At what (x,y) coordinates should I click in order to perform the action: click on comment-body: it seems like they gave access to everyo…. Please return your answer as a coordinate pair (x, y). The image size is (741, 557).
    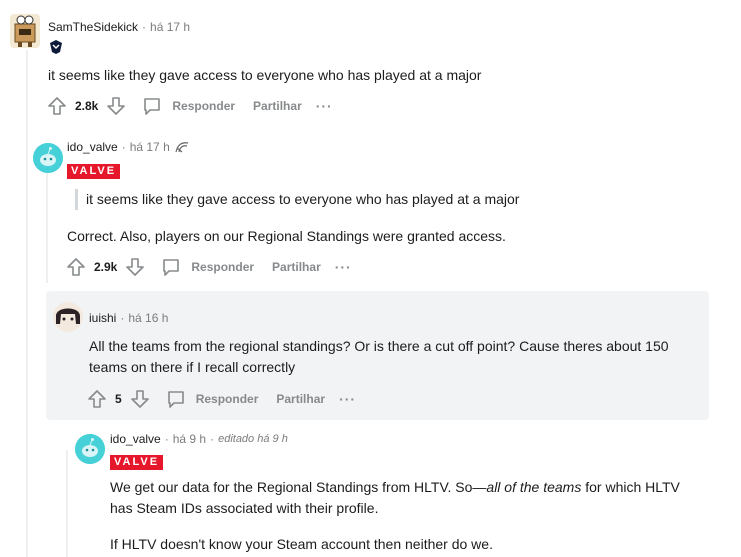
    Looking at the image, I should click on (265, 75).